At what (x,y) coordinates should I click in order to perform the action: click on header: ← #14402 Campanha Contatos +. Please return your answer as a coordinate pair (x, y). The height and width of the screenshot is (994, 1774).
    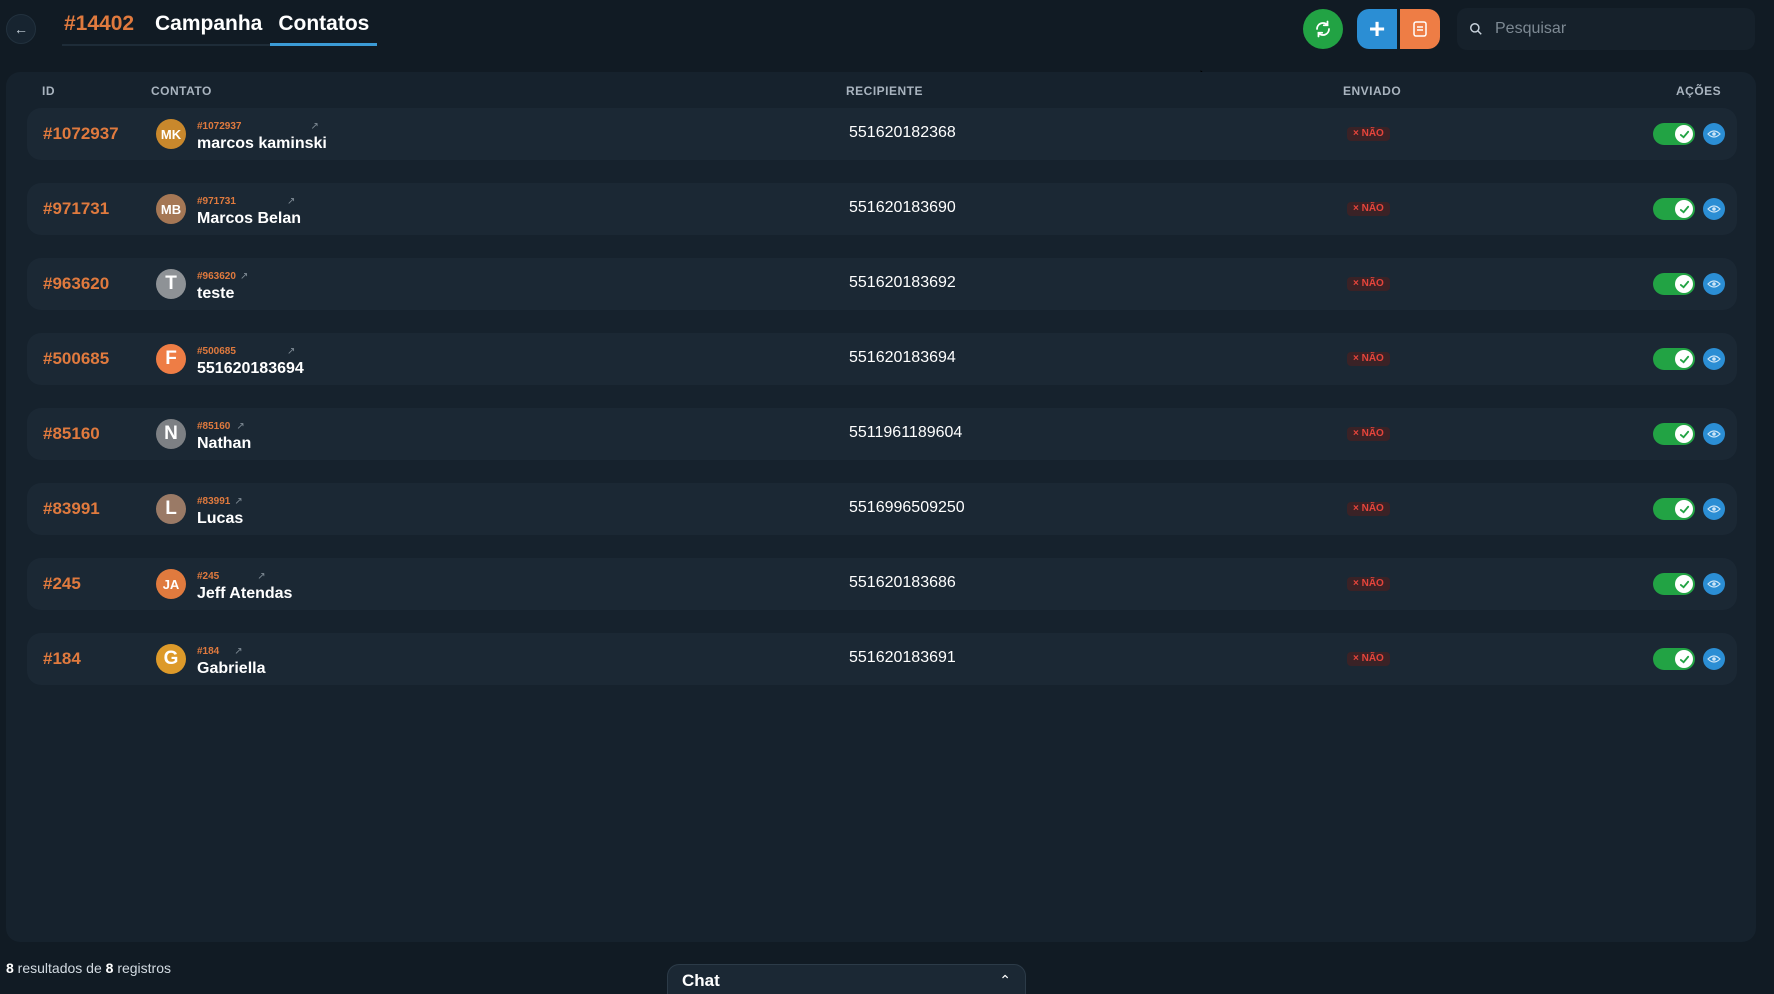
    Looking at the image, I should click on (887, 30).